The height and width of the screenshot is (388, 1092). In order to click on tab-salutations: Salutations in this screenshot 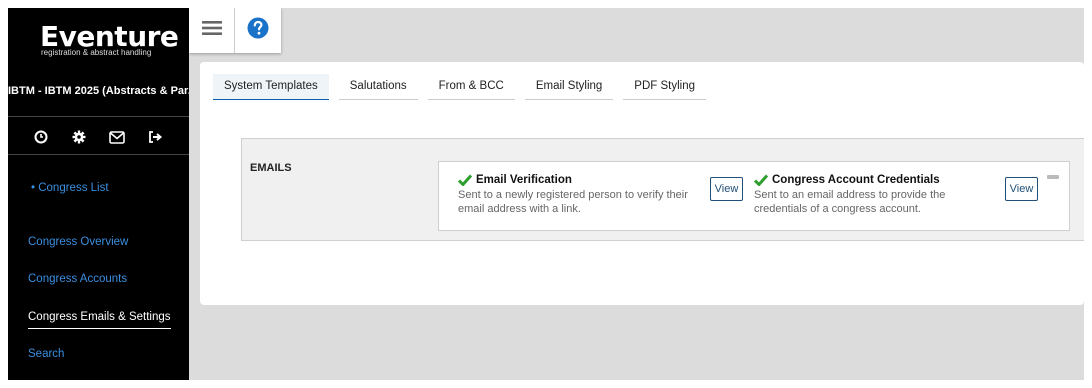, I will do `click(378, 87)`.